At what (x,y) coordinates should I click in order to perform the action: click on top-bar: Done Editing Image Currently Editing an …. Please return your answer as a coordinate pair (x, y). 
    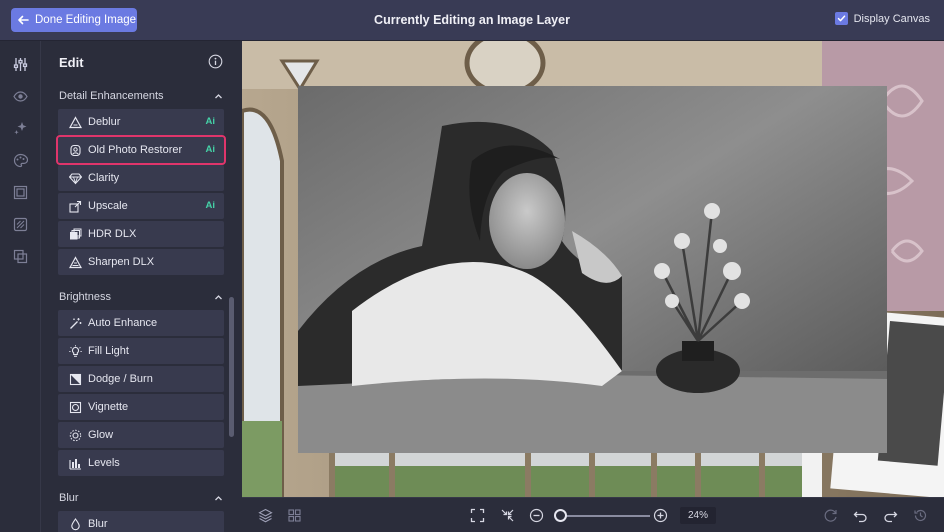
    Looking at the image, I should click on (472, 20).